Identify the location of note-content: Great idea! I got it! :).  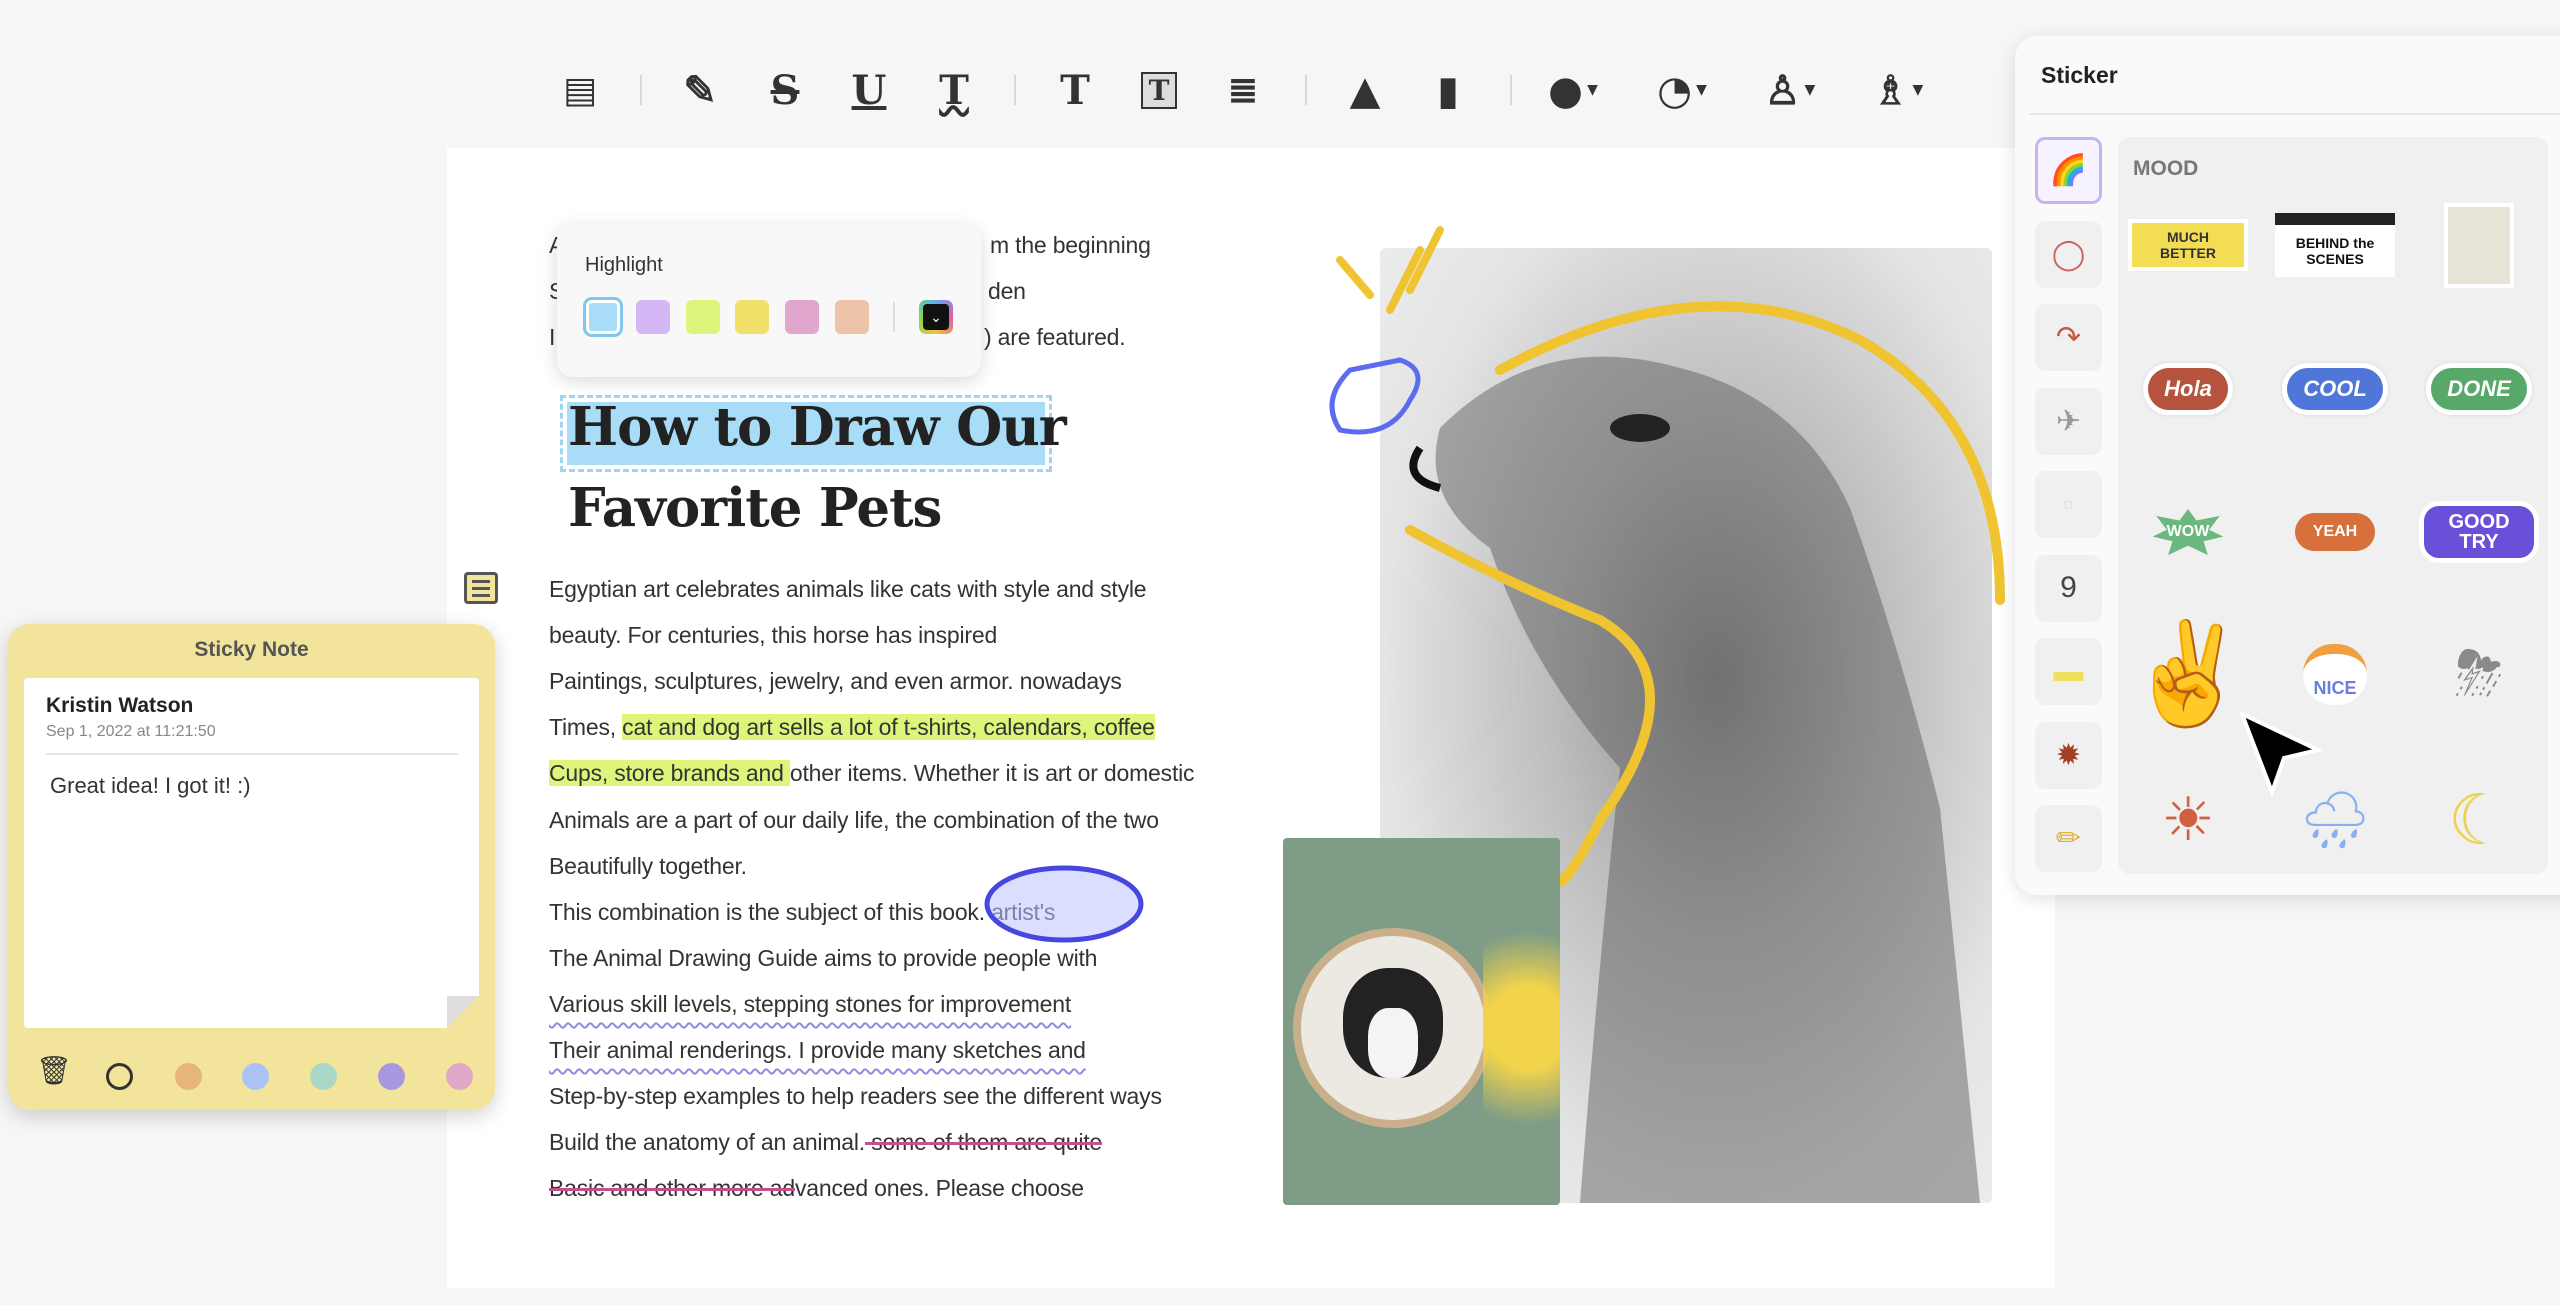
(150, 786).